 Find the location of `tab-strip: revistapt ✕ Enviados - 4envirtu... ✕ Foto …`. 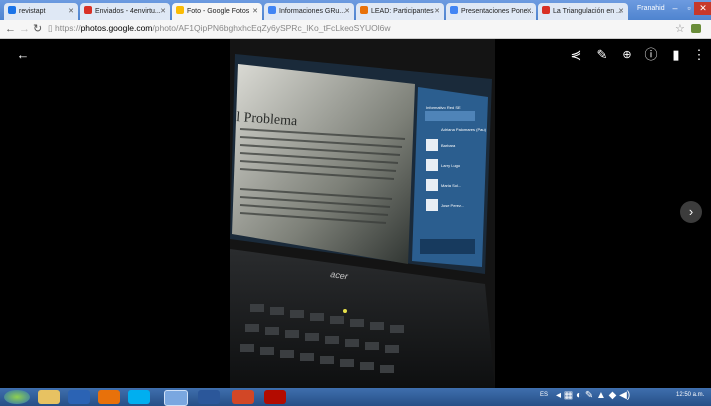

tab-strip: revistapt ✕ Enviados - 4envirtu... ✕ Foto … is located at coordinates (355, 10).